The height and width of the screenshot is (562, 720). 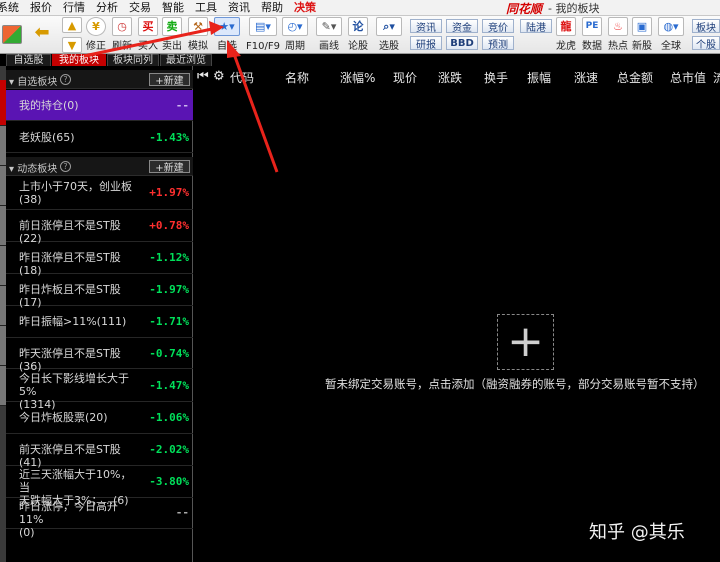 What do you see at coordinates (73, 321) in the screenshot?
I see `sector-name: 昨日振幅>11%(111)` at bounding box center [73, 321].